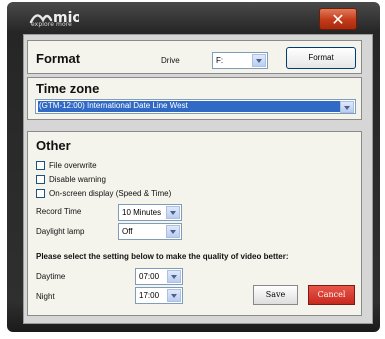  What do you see at coordinates (110, 193) in the screenshot?
I see `osd-label: On-screen display (Speed & Time)` at bounding box center [110, 193].